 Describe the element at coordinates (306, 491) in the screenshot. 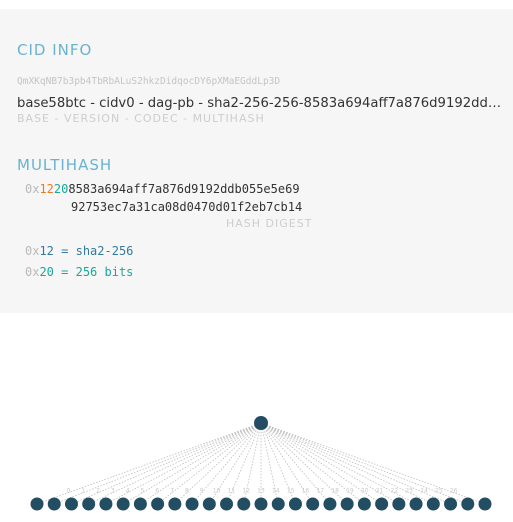

I see `dag-link-label: 16` at that location.